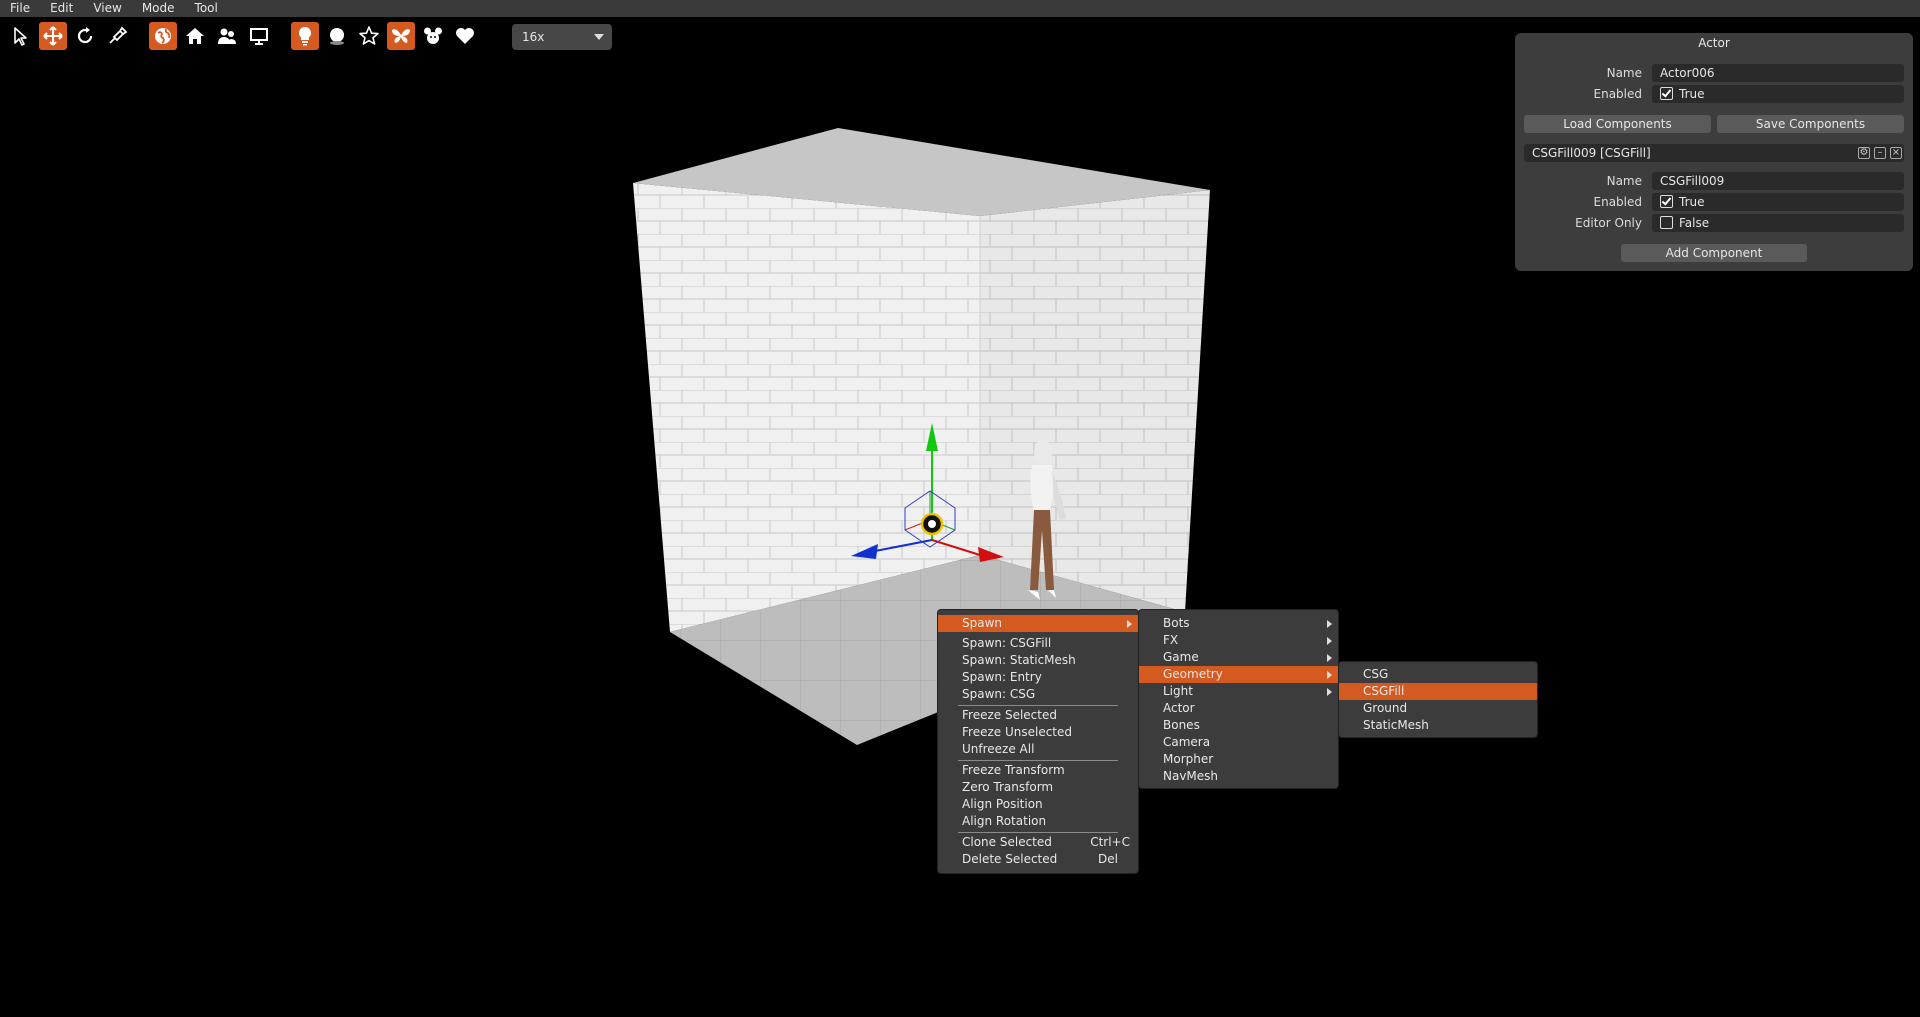  Describe the element at coordinates (1038, 660) in the screenshot. I see `menu-item-spawn-staticmesh: Spawn: StaticMesh` at that location.